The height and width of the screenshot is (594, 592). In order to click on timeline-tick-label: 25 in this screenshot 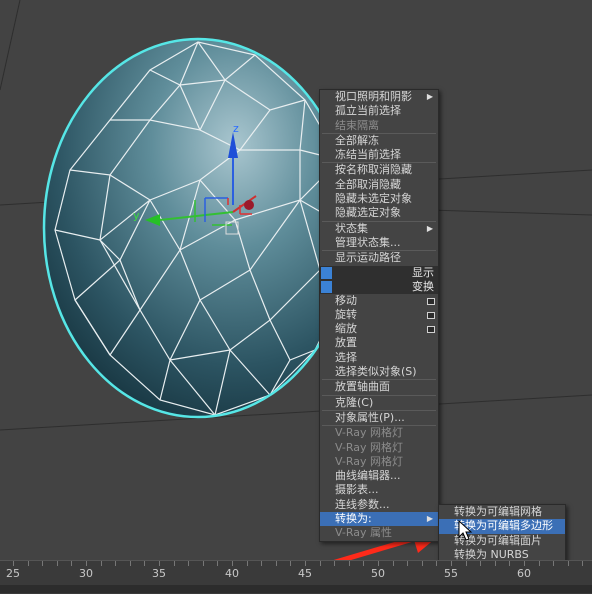, I will do `click(13, 573)`.